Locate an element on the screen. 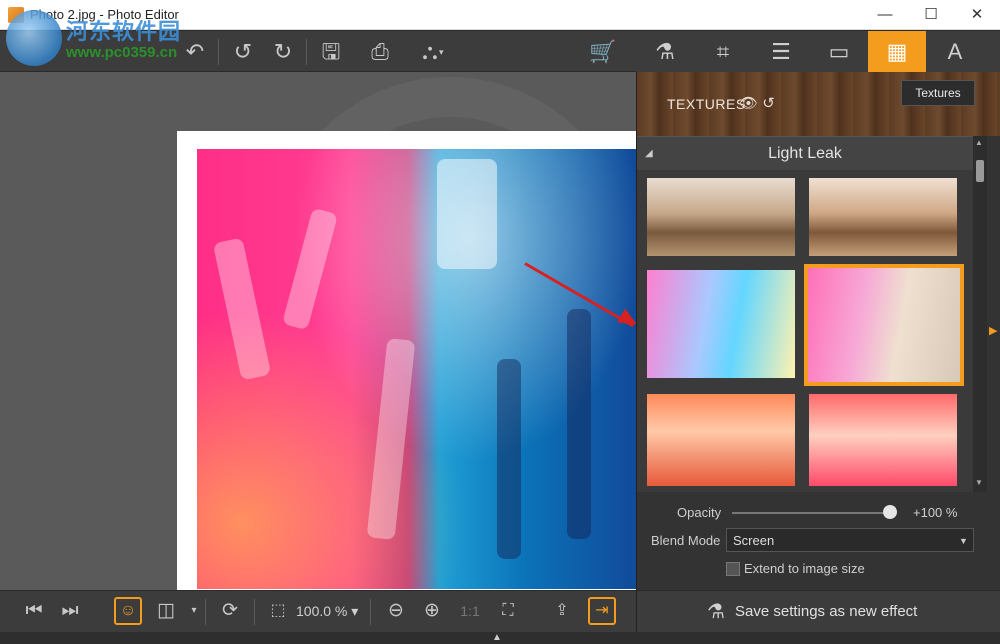  compare-view-icon: ◫ is located at coordinates (166, 611).